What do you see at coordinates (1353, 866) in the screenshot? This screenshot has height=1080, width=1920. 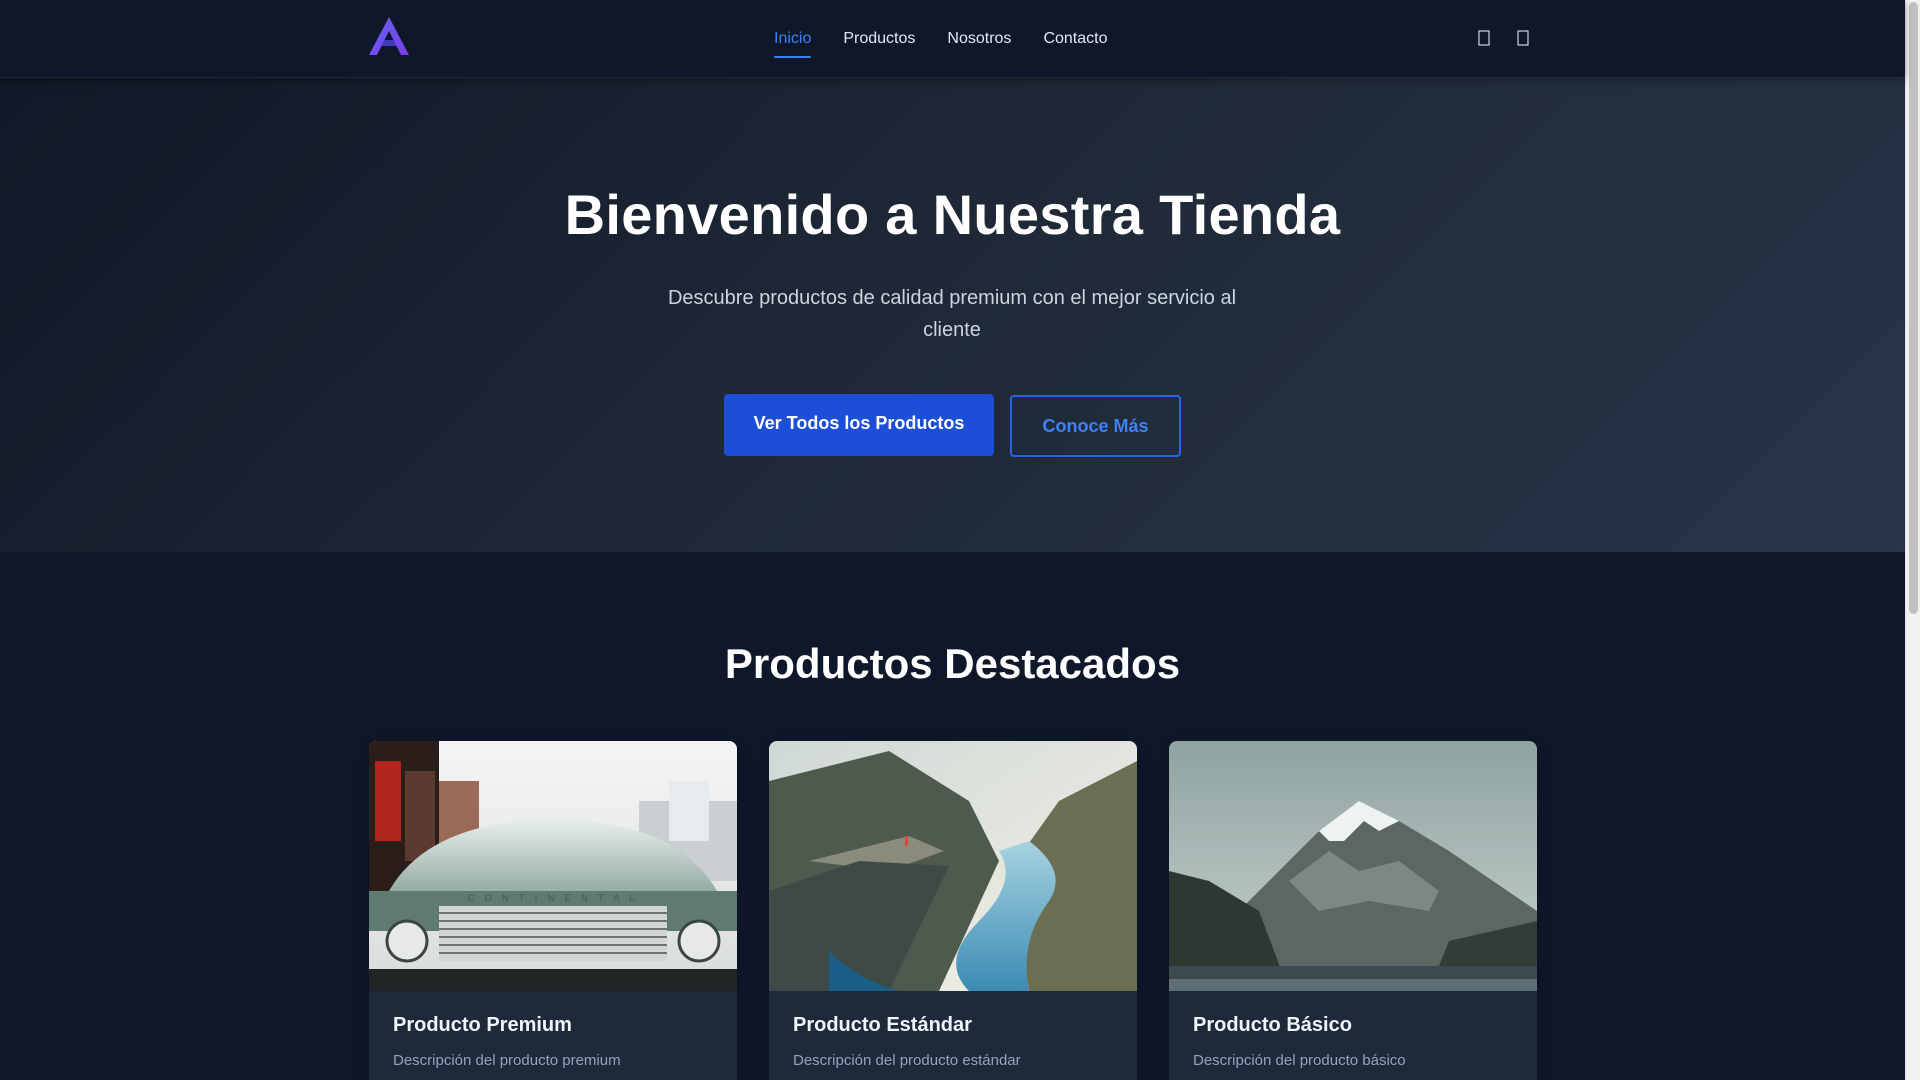 I see `product-image-mountain` at bounding box center [1353, 866].